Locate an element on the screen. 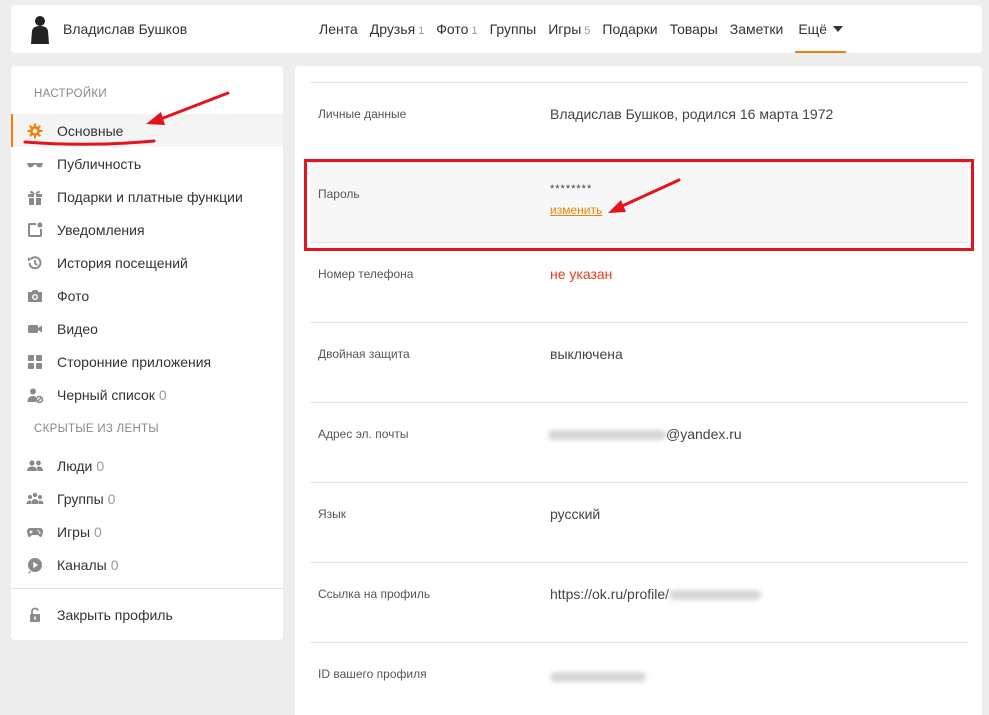  profile-link-value: https://ok.ru/profile/ is located at coordinates (656, 594).